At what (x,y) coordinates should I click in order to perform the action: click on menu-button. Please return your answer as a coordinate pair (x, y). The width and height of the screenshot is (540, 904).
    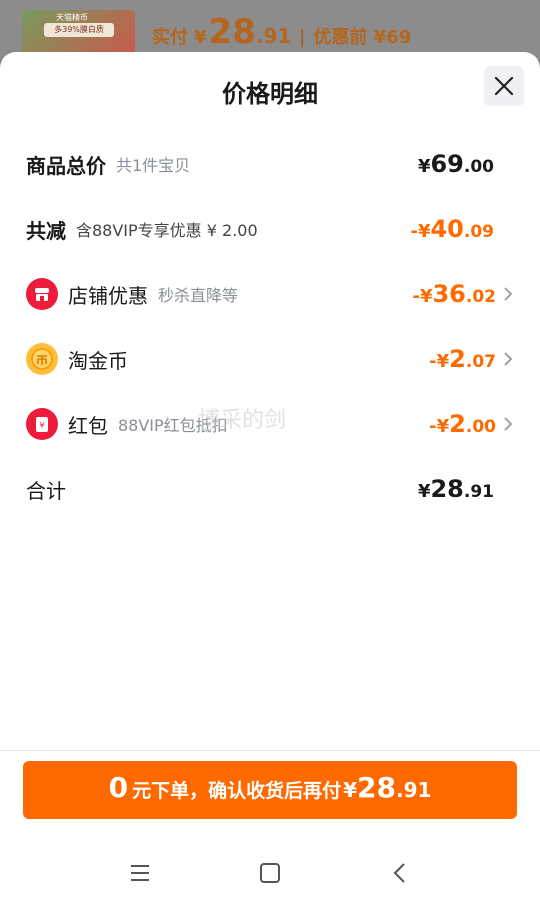
    Looking at the image, I should click on (140, 873).